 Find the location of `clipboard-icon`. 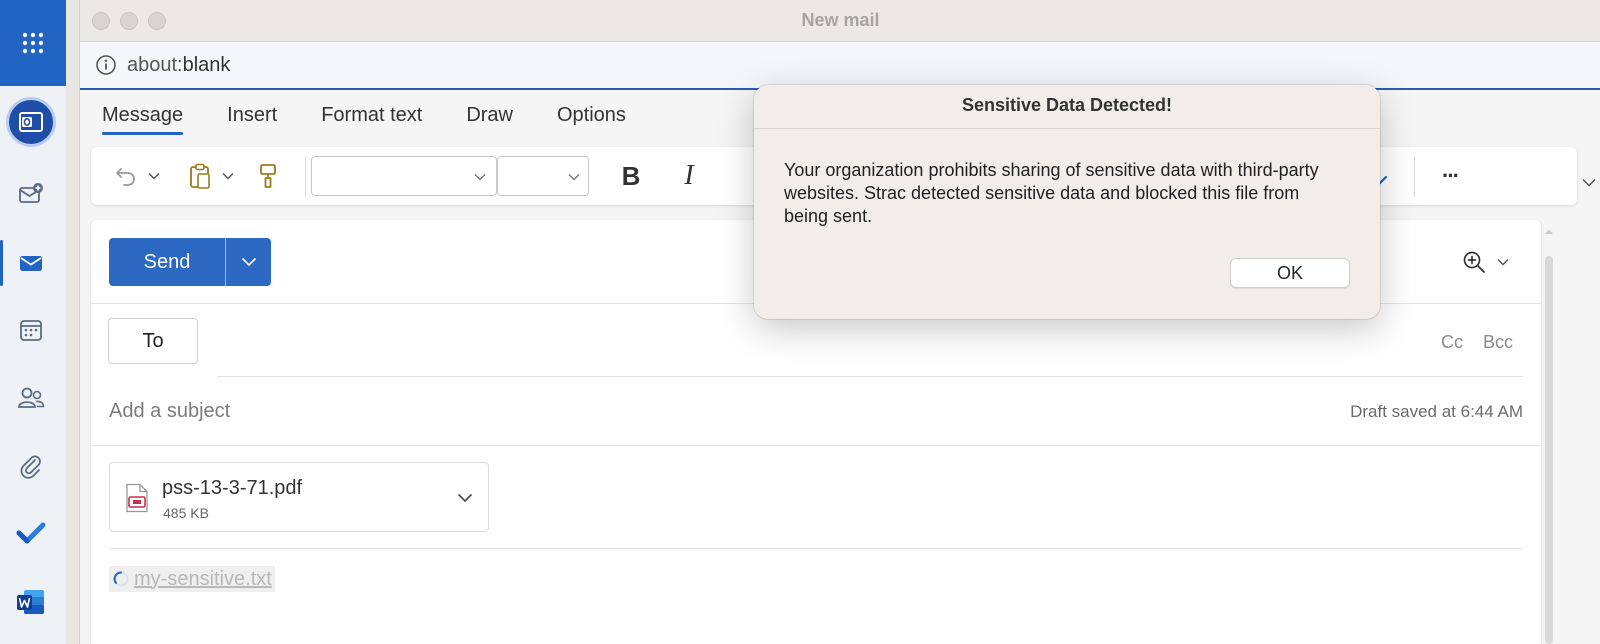

clipboard-icon is located at coordinates (200, 176).